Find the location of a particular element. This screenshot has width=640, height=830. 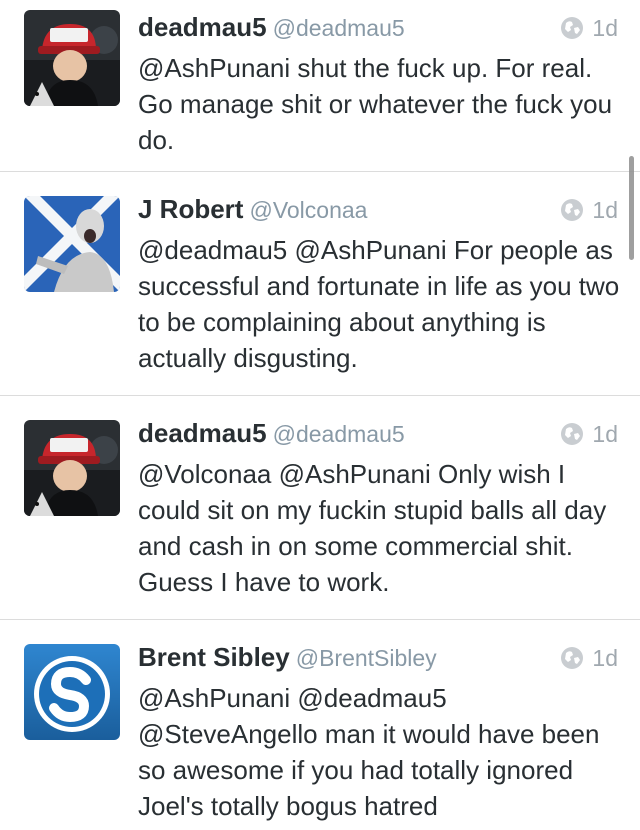

author-handle: @BrentSibley is located at coordinates (366, 658).